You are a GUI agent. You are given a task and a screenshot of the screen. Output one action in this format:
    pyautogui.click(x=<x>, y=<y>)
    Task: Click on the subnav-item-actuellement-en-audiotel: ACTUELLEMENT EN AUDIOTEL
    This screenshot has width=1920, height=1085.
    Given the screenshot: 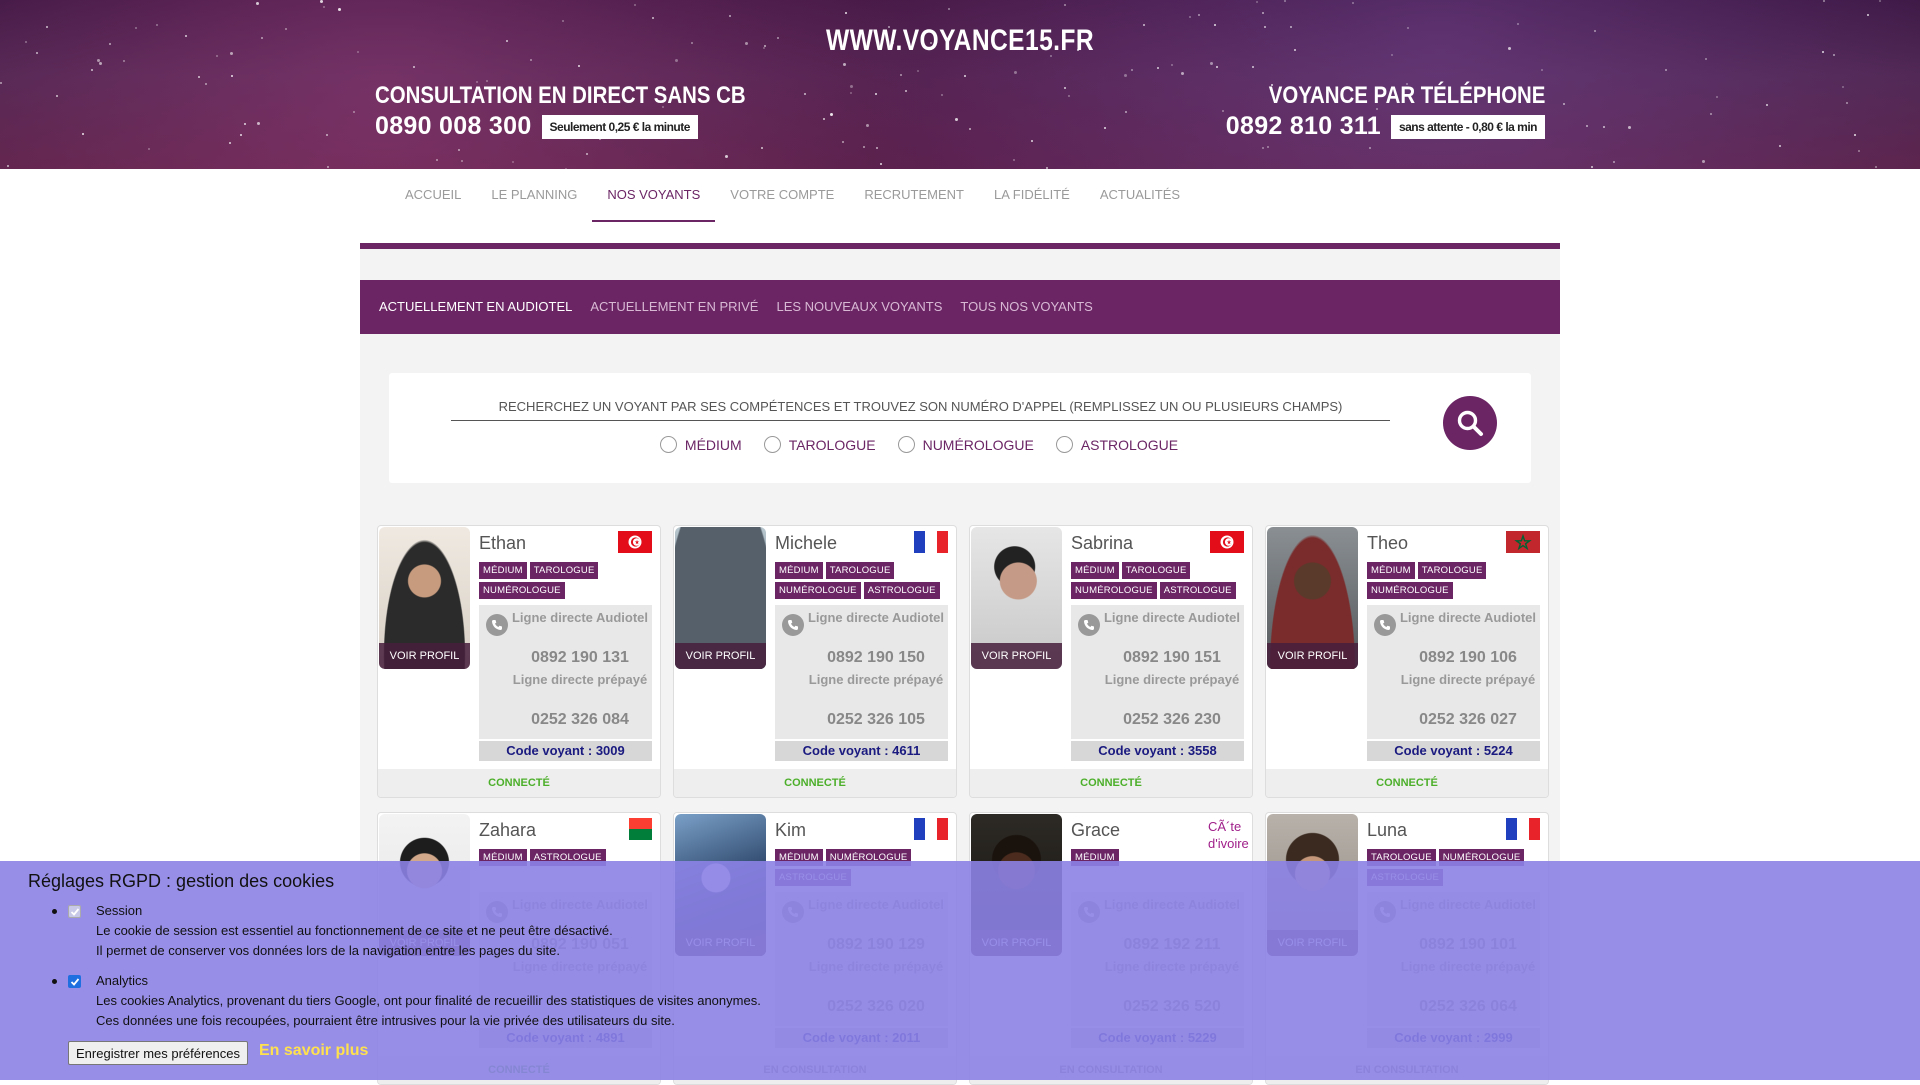 What is the action you would take?
    pyautogui.click(x=475, y=307)
    